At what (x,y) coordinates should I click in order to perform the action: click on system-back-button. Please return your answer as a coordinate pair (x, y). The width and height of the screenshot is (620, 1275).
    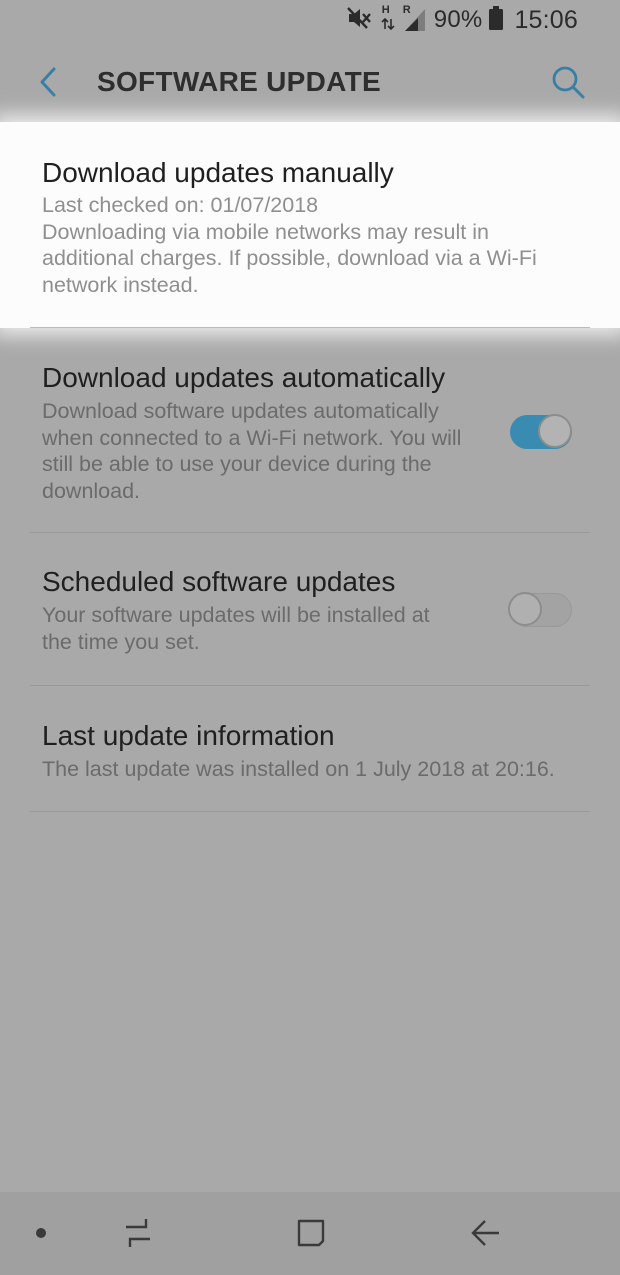
    Looking at the image, I should click on (485, 1233).